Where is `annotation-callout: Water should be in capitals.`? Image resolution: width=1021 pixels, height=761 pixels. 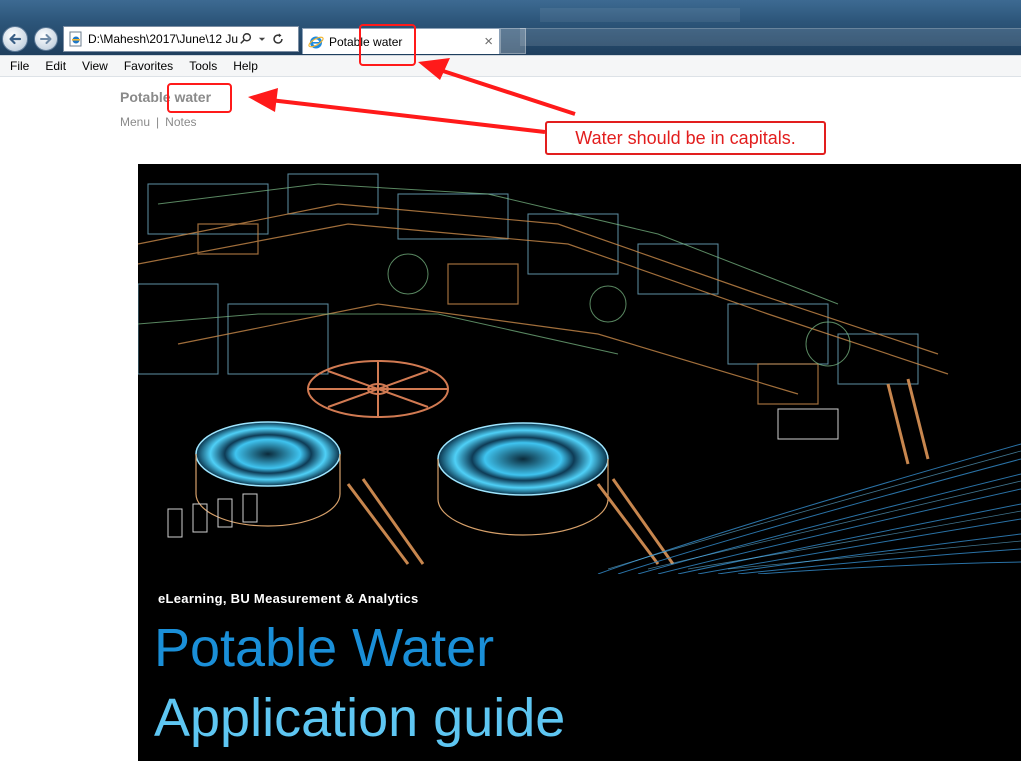 annotation-callout: Water should be in capitals. is located at coordinates (685, 138).